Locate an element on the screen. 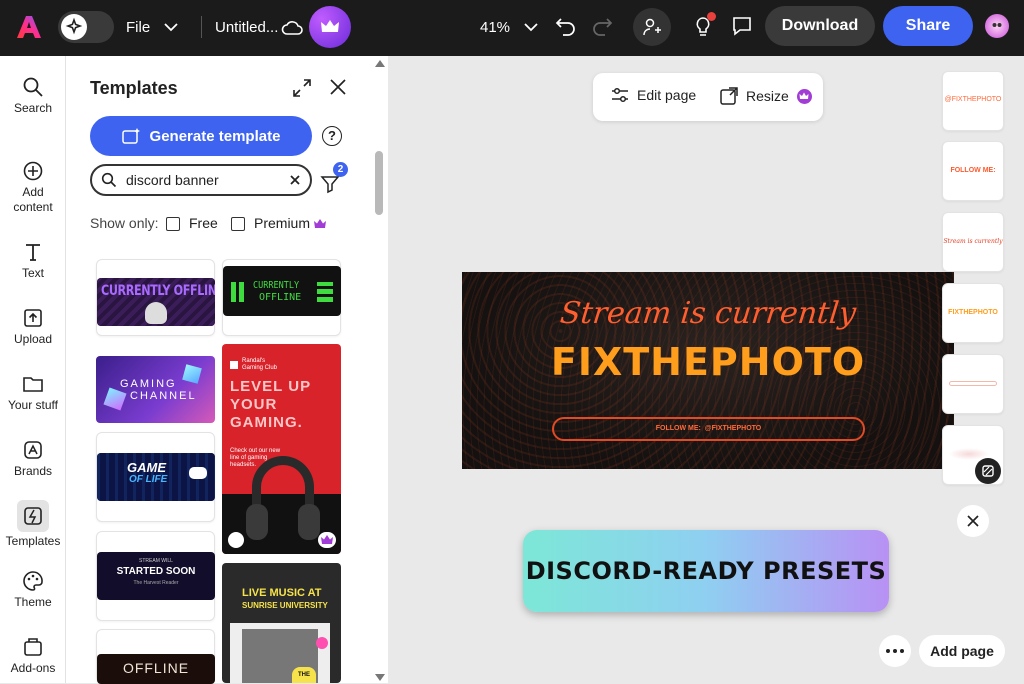 The width and height of the screenshot is (1024, 684). template-card: LIVE MUSIC AT SUNRISE UNIVERSITY THE is located at coordinates (281, 623).